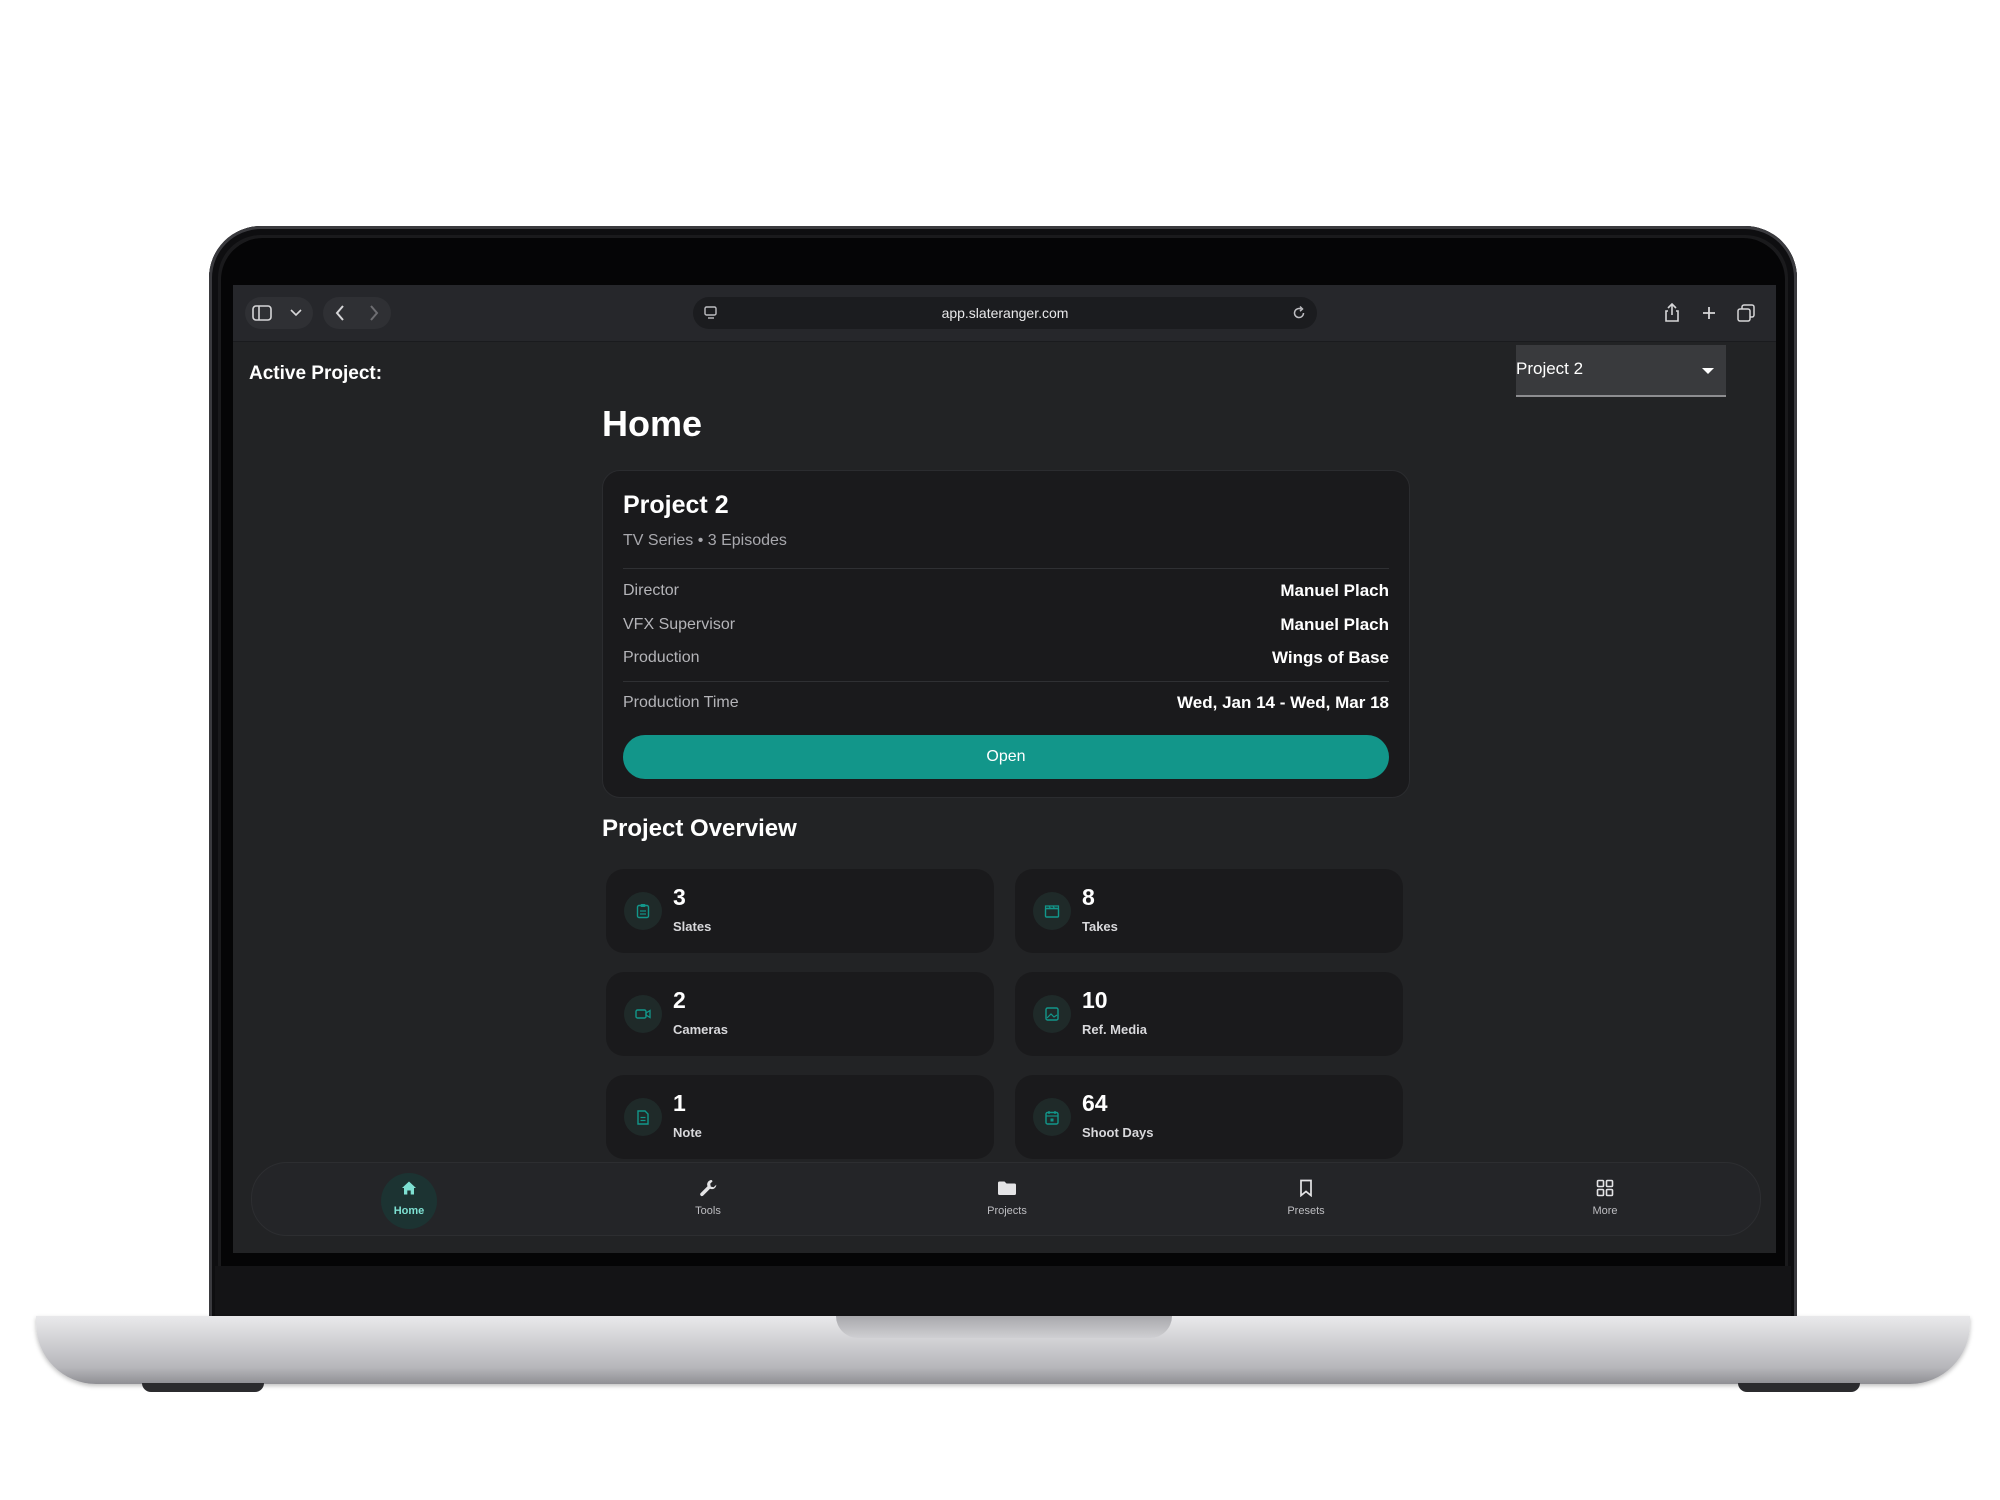 The height and width of the screenshot is (1500, 2000). What do you see at coordinates (1306, 1188) in the screenshot?
I see `bookmark-icon` at bounding box center [1306, 1188].